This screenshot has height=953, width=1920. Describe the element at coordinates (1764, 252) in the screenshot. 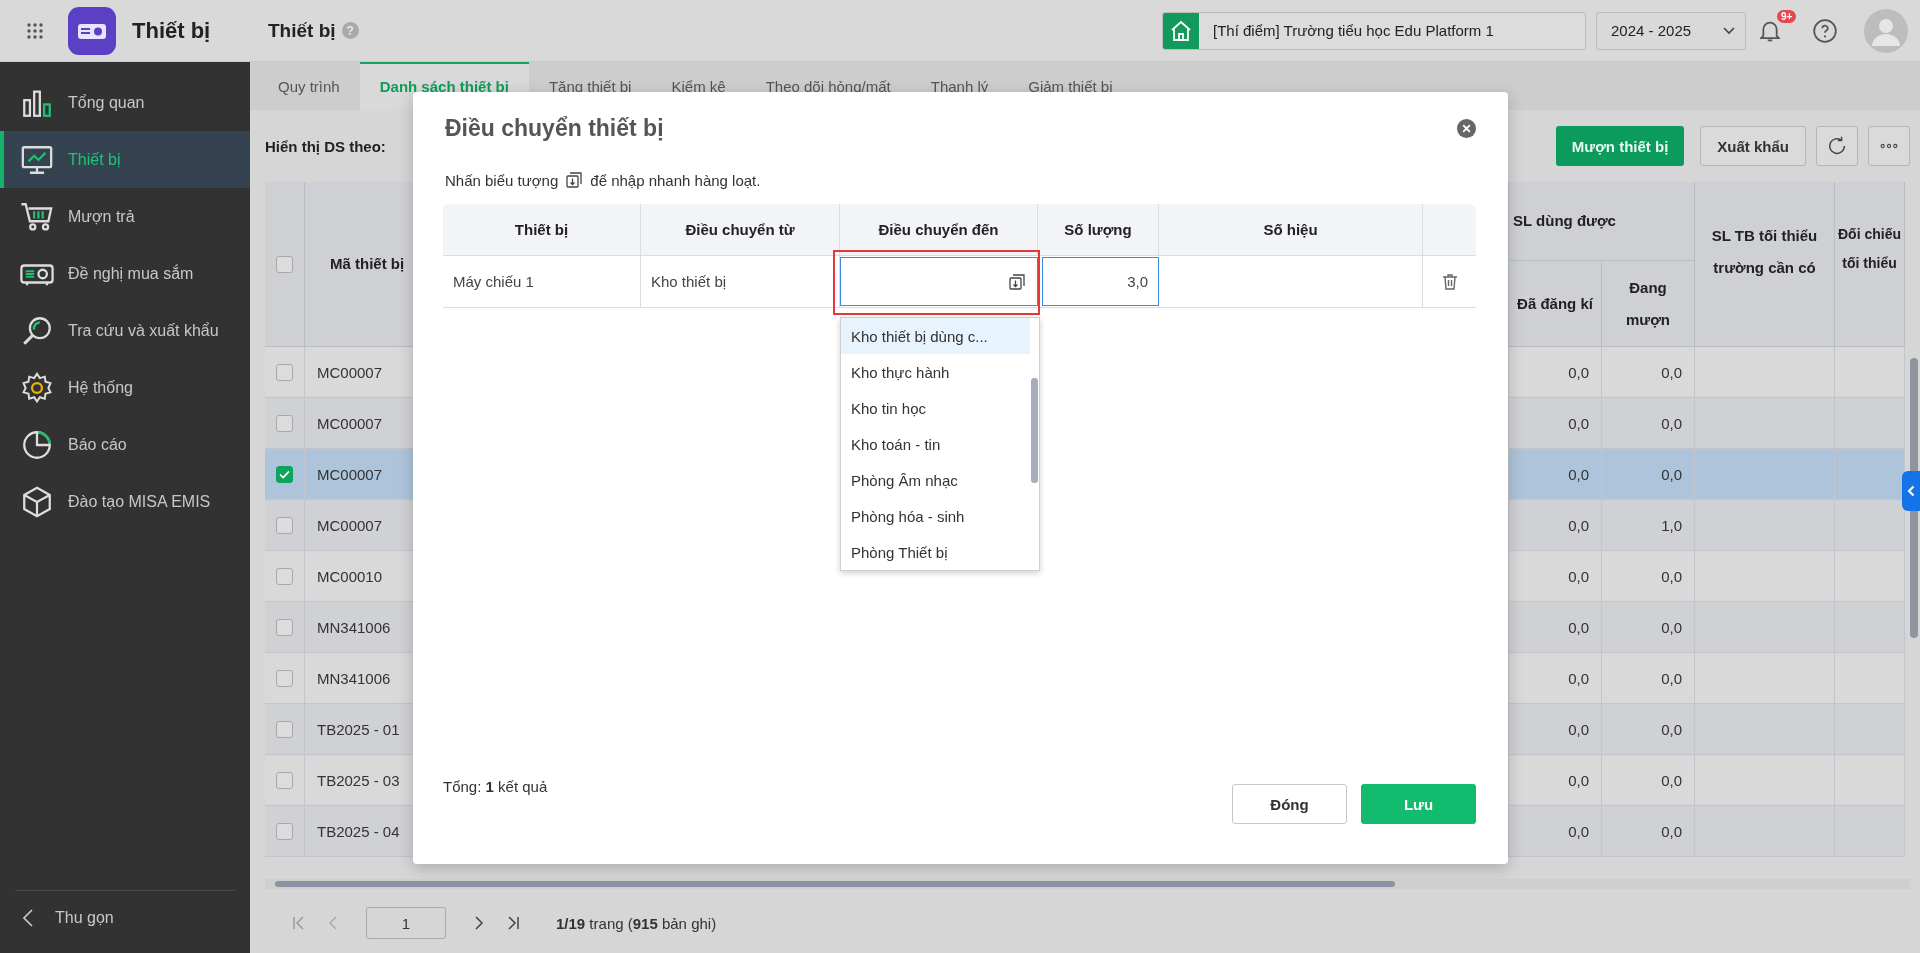

I see `column-header: SL TB tối thiểu trường cần có` at that location.